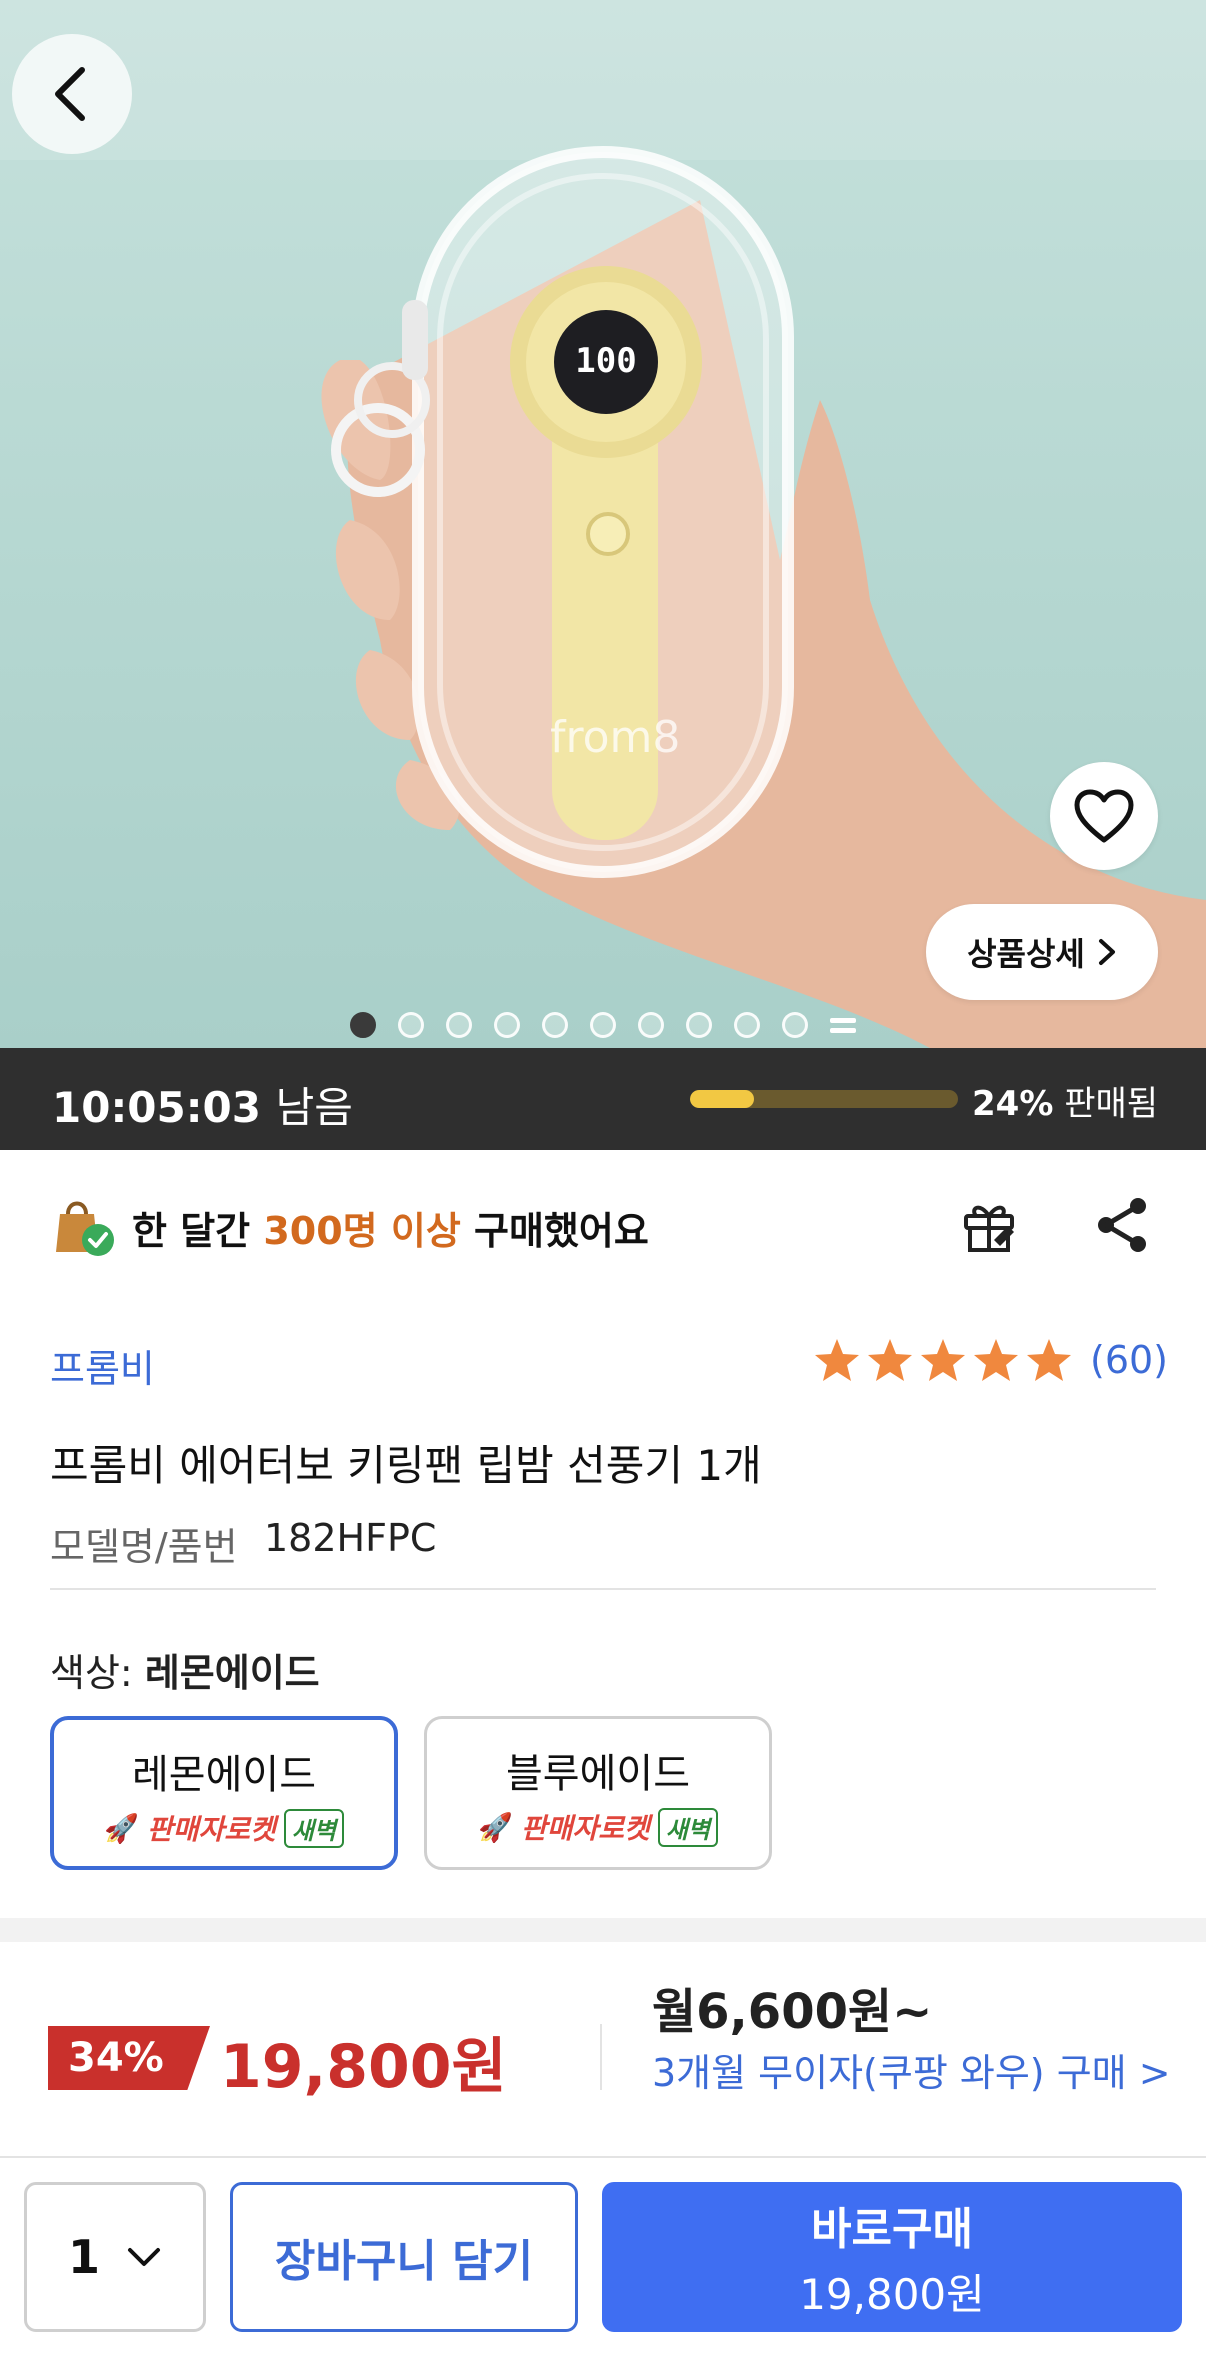 Image resolution: width=1206 pixels, height=2357 pixels. I want to click on purchase-count-text: 한 달간 300명 이상 구매했어요, so click(390, 1227).